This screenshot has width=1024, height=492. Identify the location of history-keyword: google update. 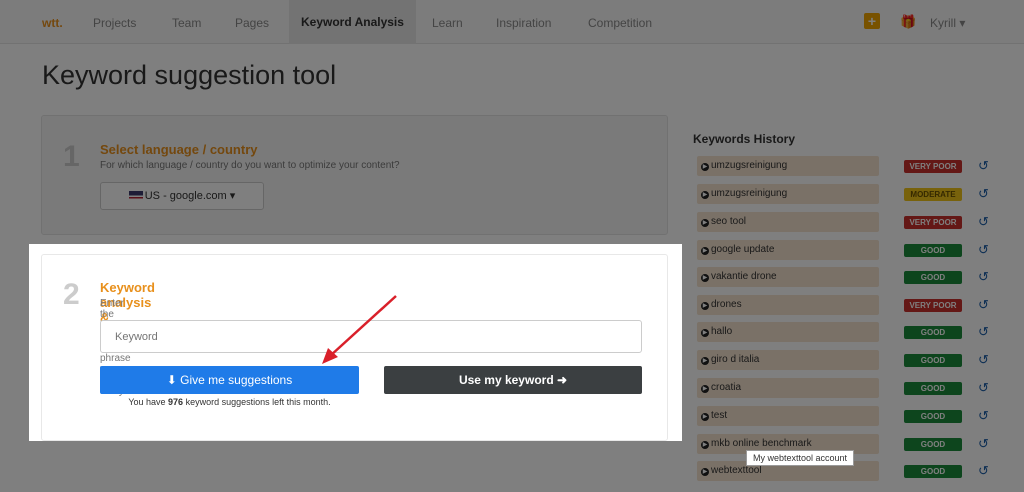
(743, 249).